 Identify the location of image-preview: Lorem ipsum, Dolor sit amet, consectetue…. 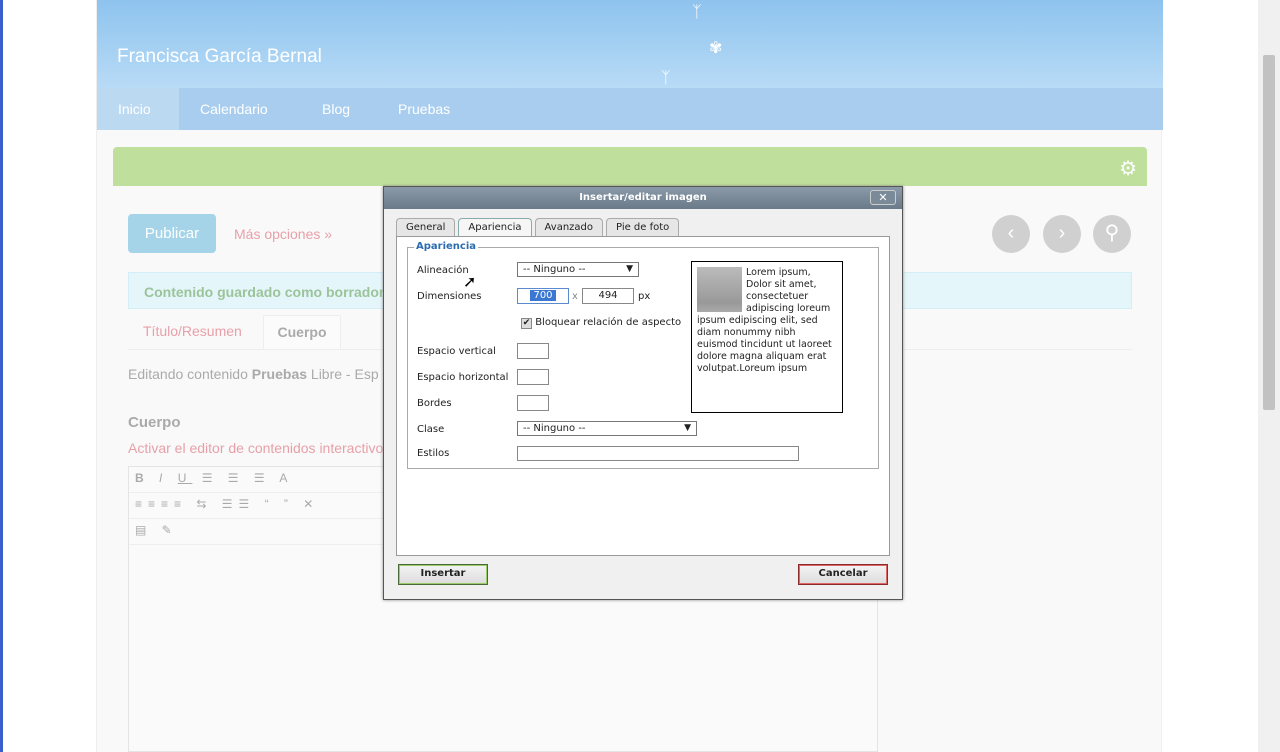
(767, 337).